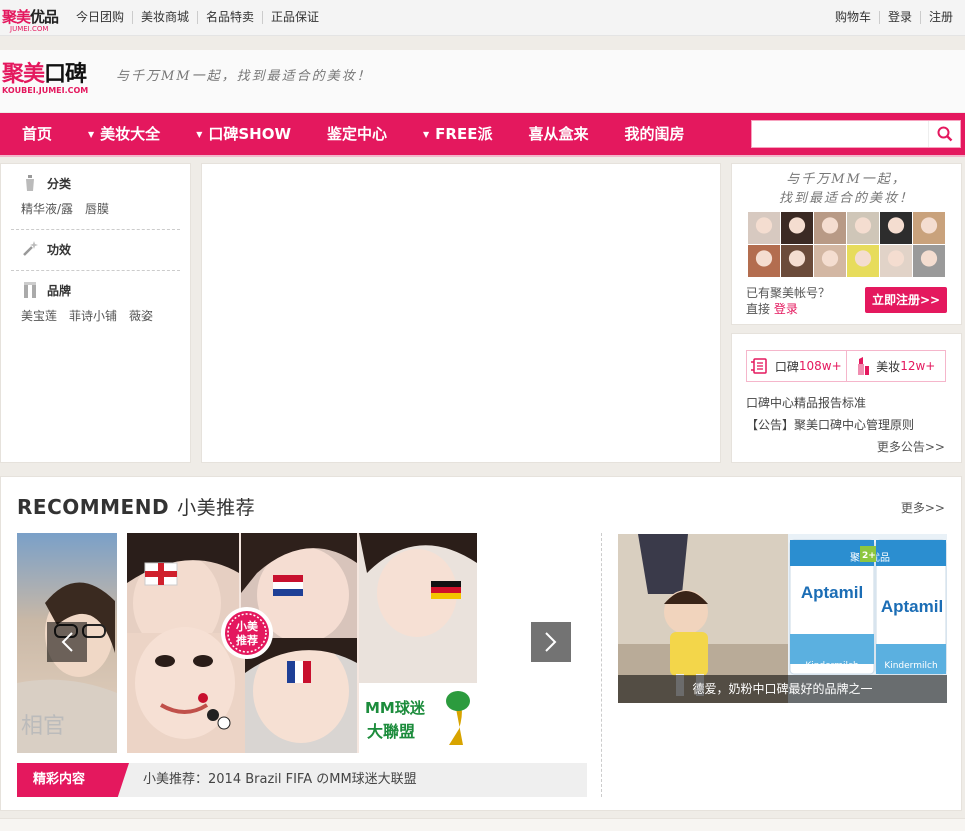 The image size is (965, 831). I want to click on makeup-stat: 美妆 12w+, so click(895, 366).